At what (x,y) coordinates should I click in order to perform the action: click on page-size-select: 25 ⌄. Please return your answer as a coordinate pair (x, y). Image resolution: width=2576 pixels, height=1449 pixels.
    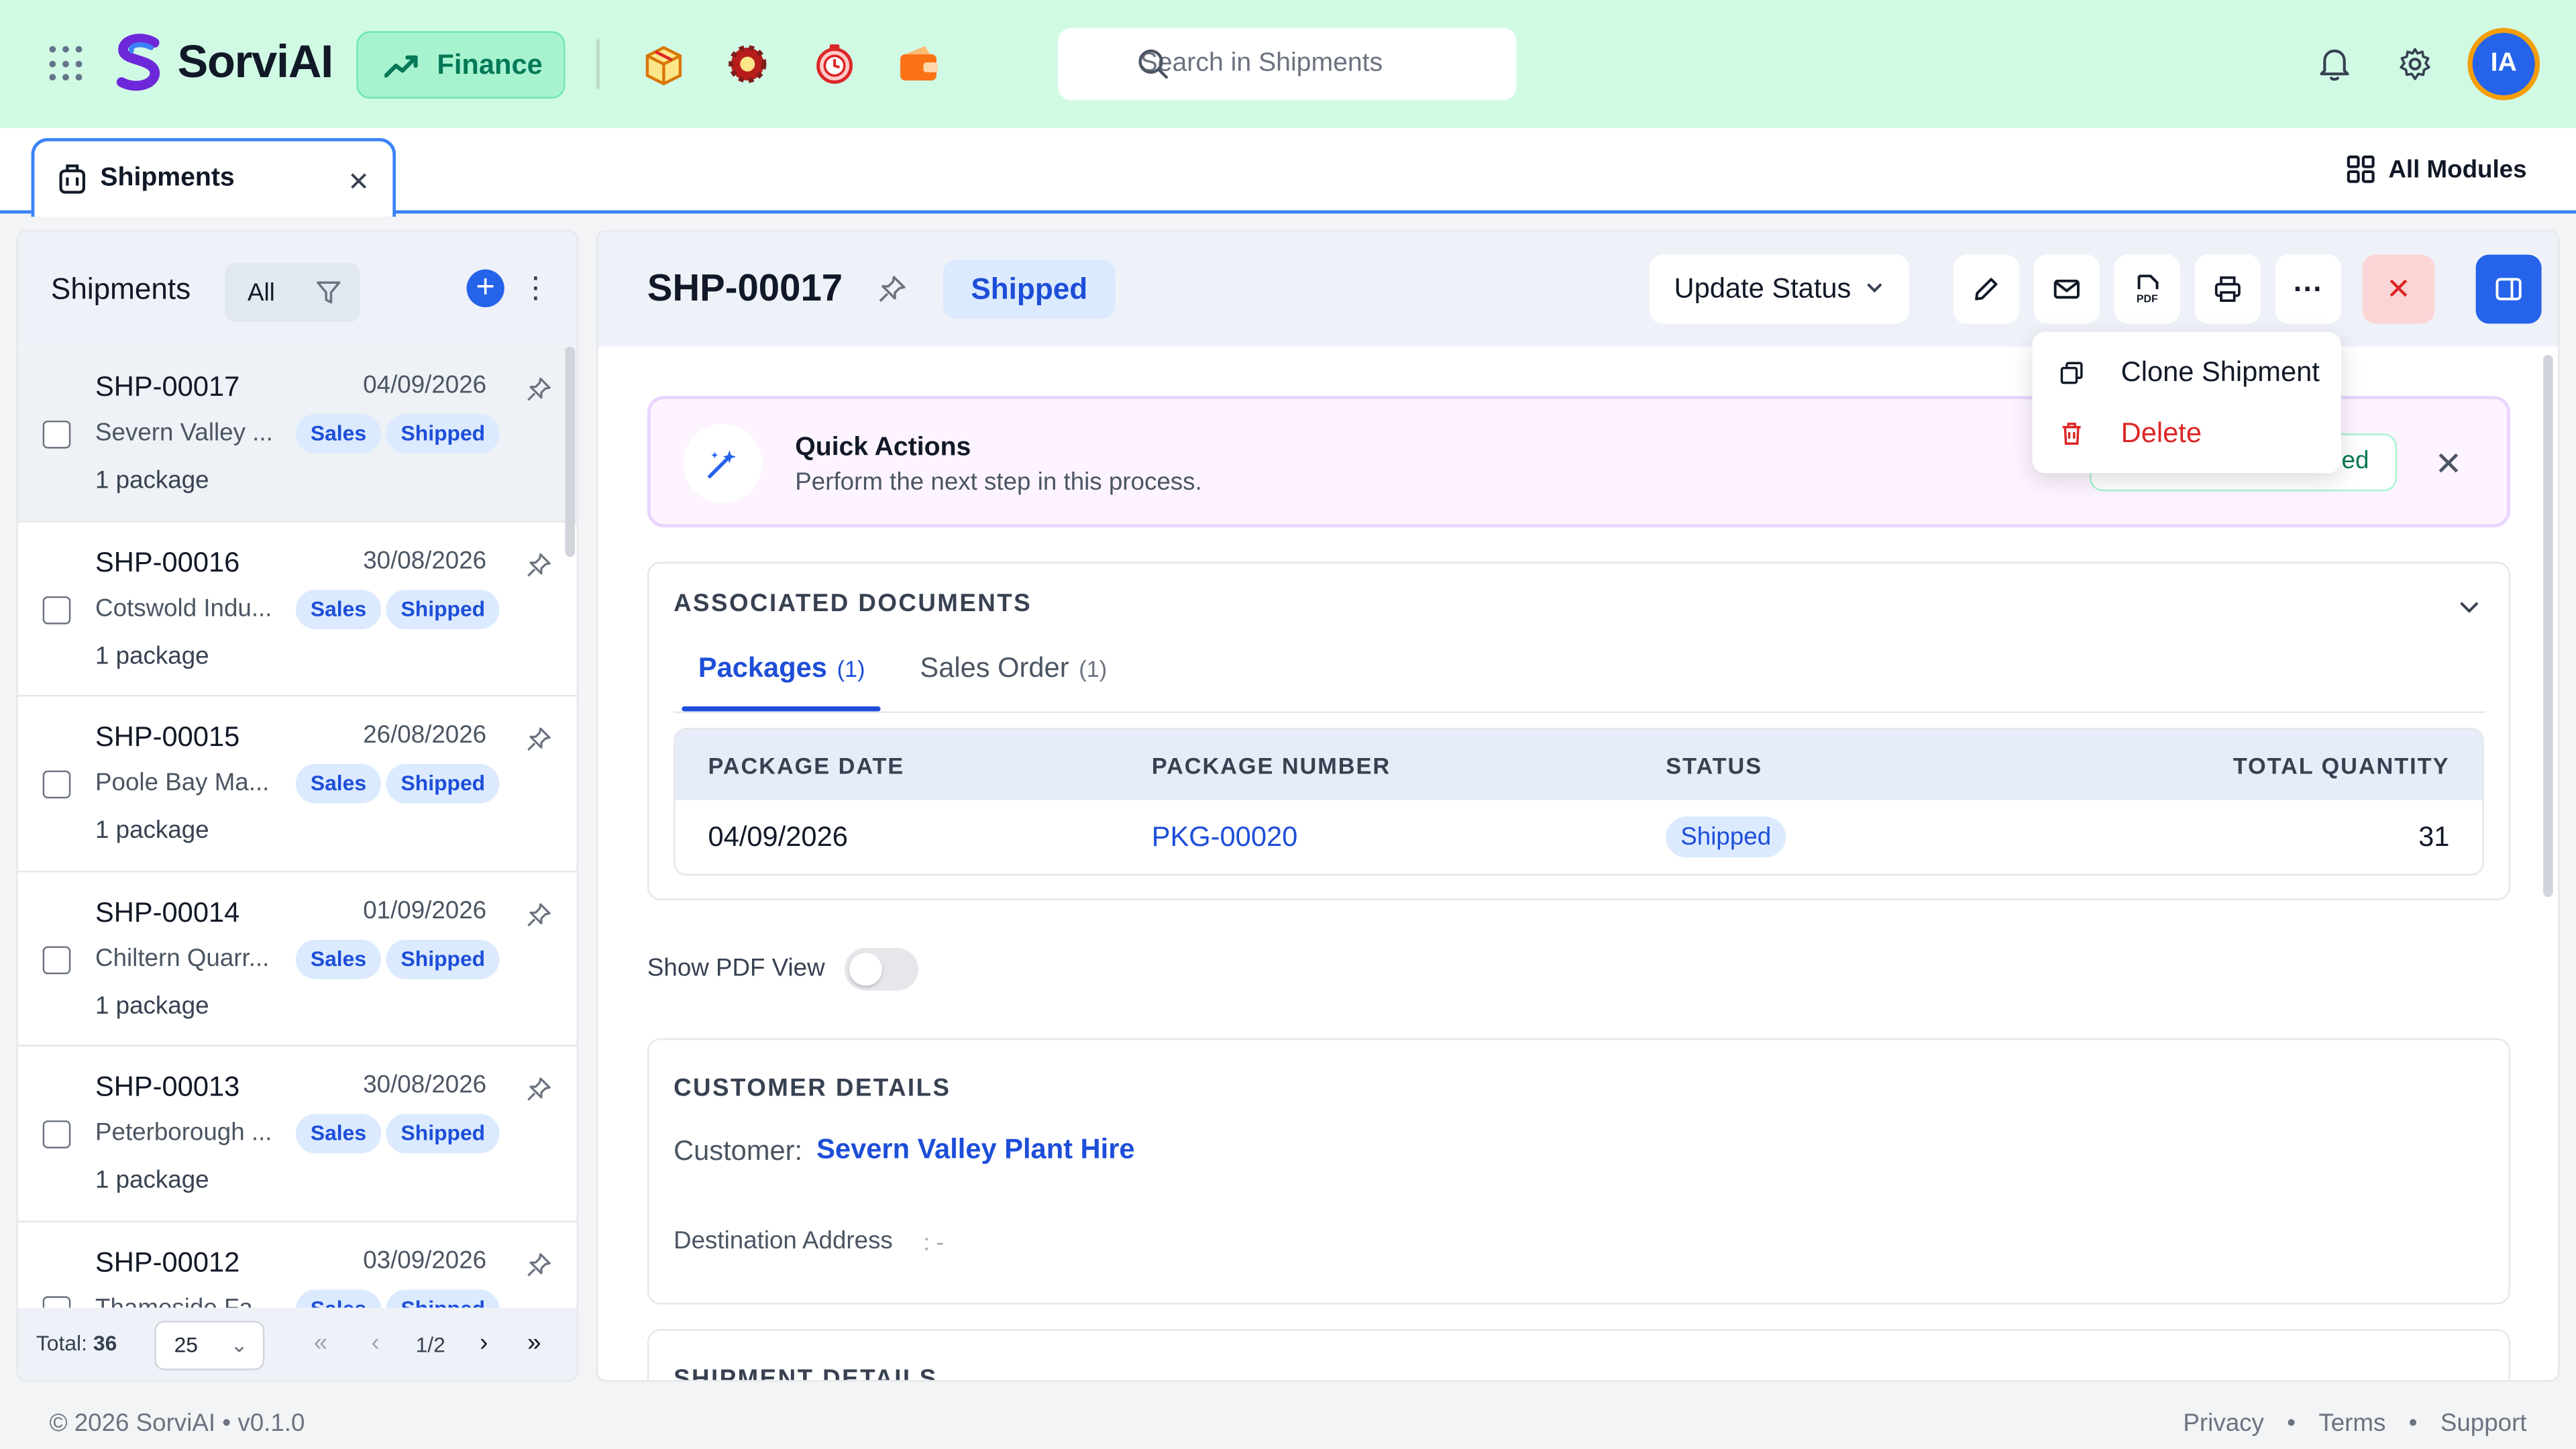
    Looking at the image, I should click on (209, 1345).